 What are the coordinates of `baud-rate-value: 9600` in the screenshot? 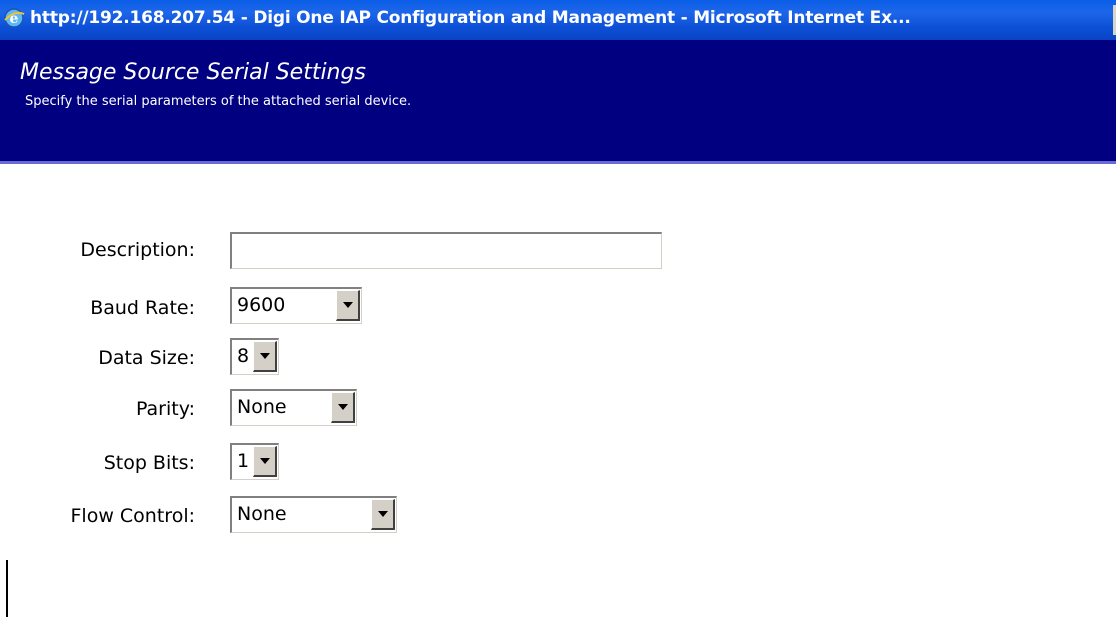 It's located at (261, 305).